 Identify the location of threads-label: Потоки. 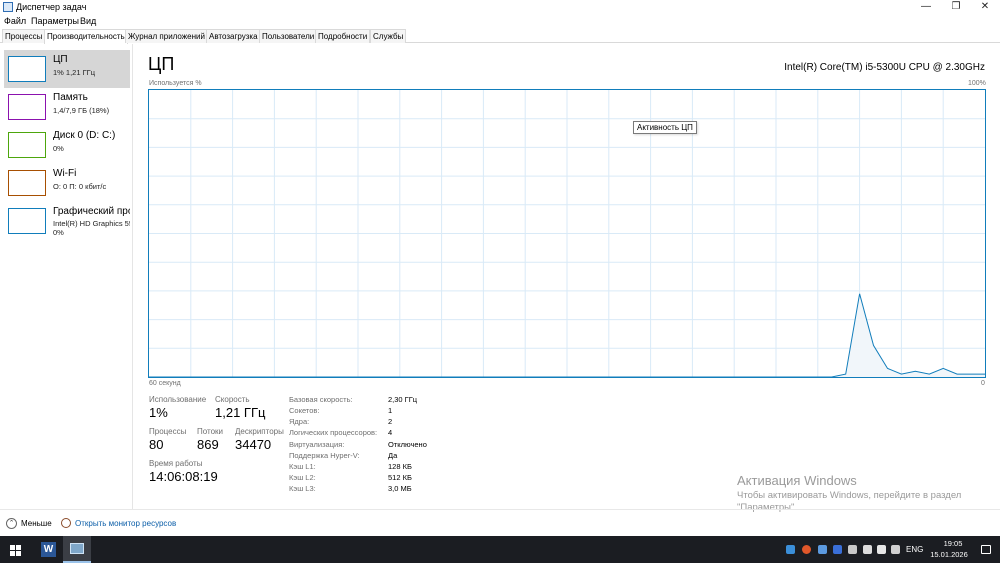
(210, 431).